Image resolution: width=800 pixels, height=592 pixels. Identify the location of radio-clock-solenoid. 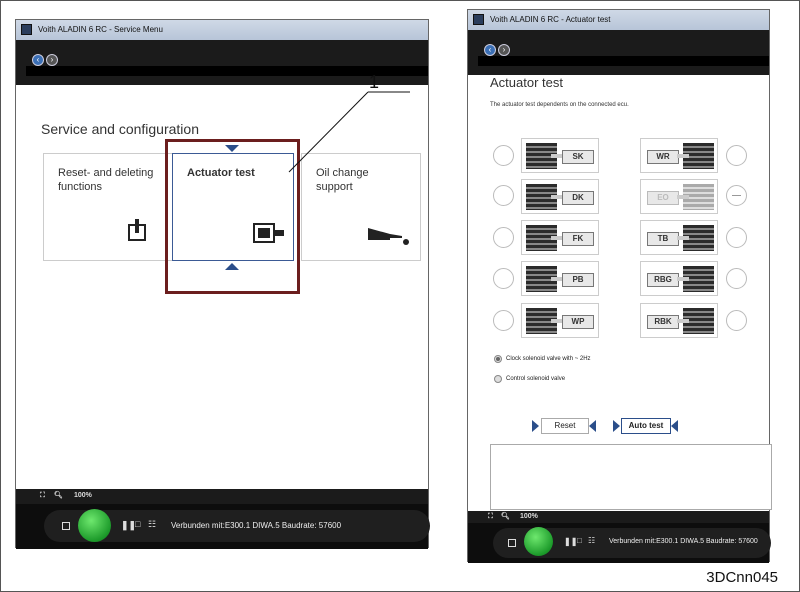
(498, 359).